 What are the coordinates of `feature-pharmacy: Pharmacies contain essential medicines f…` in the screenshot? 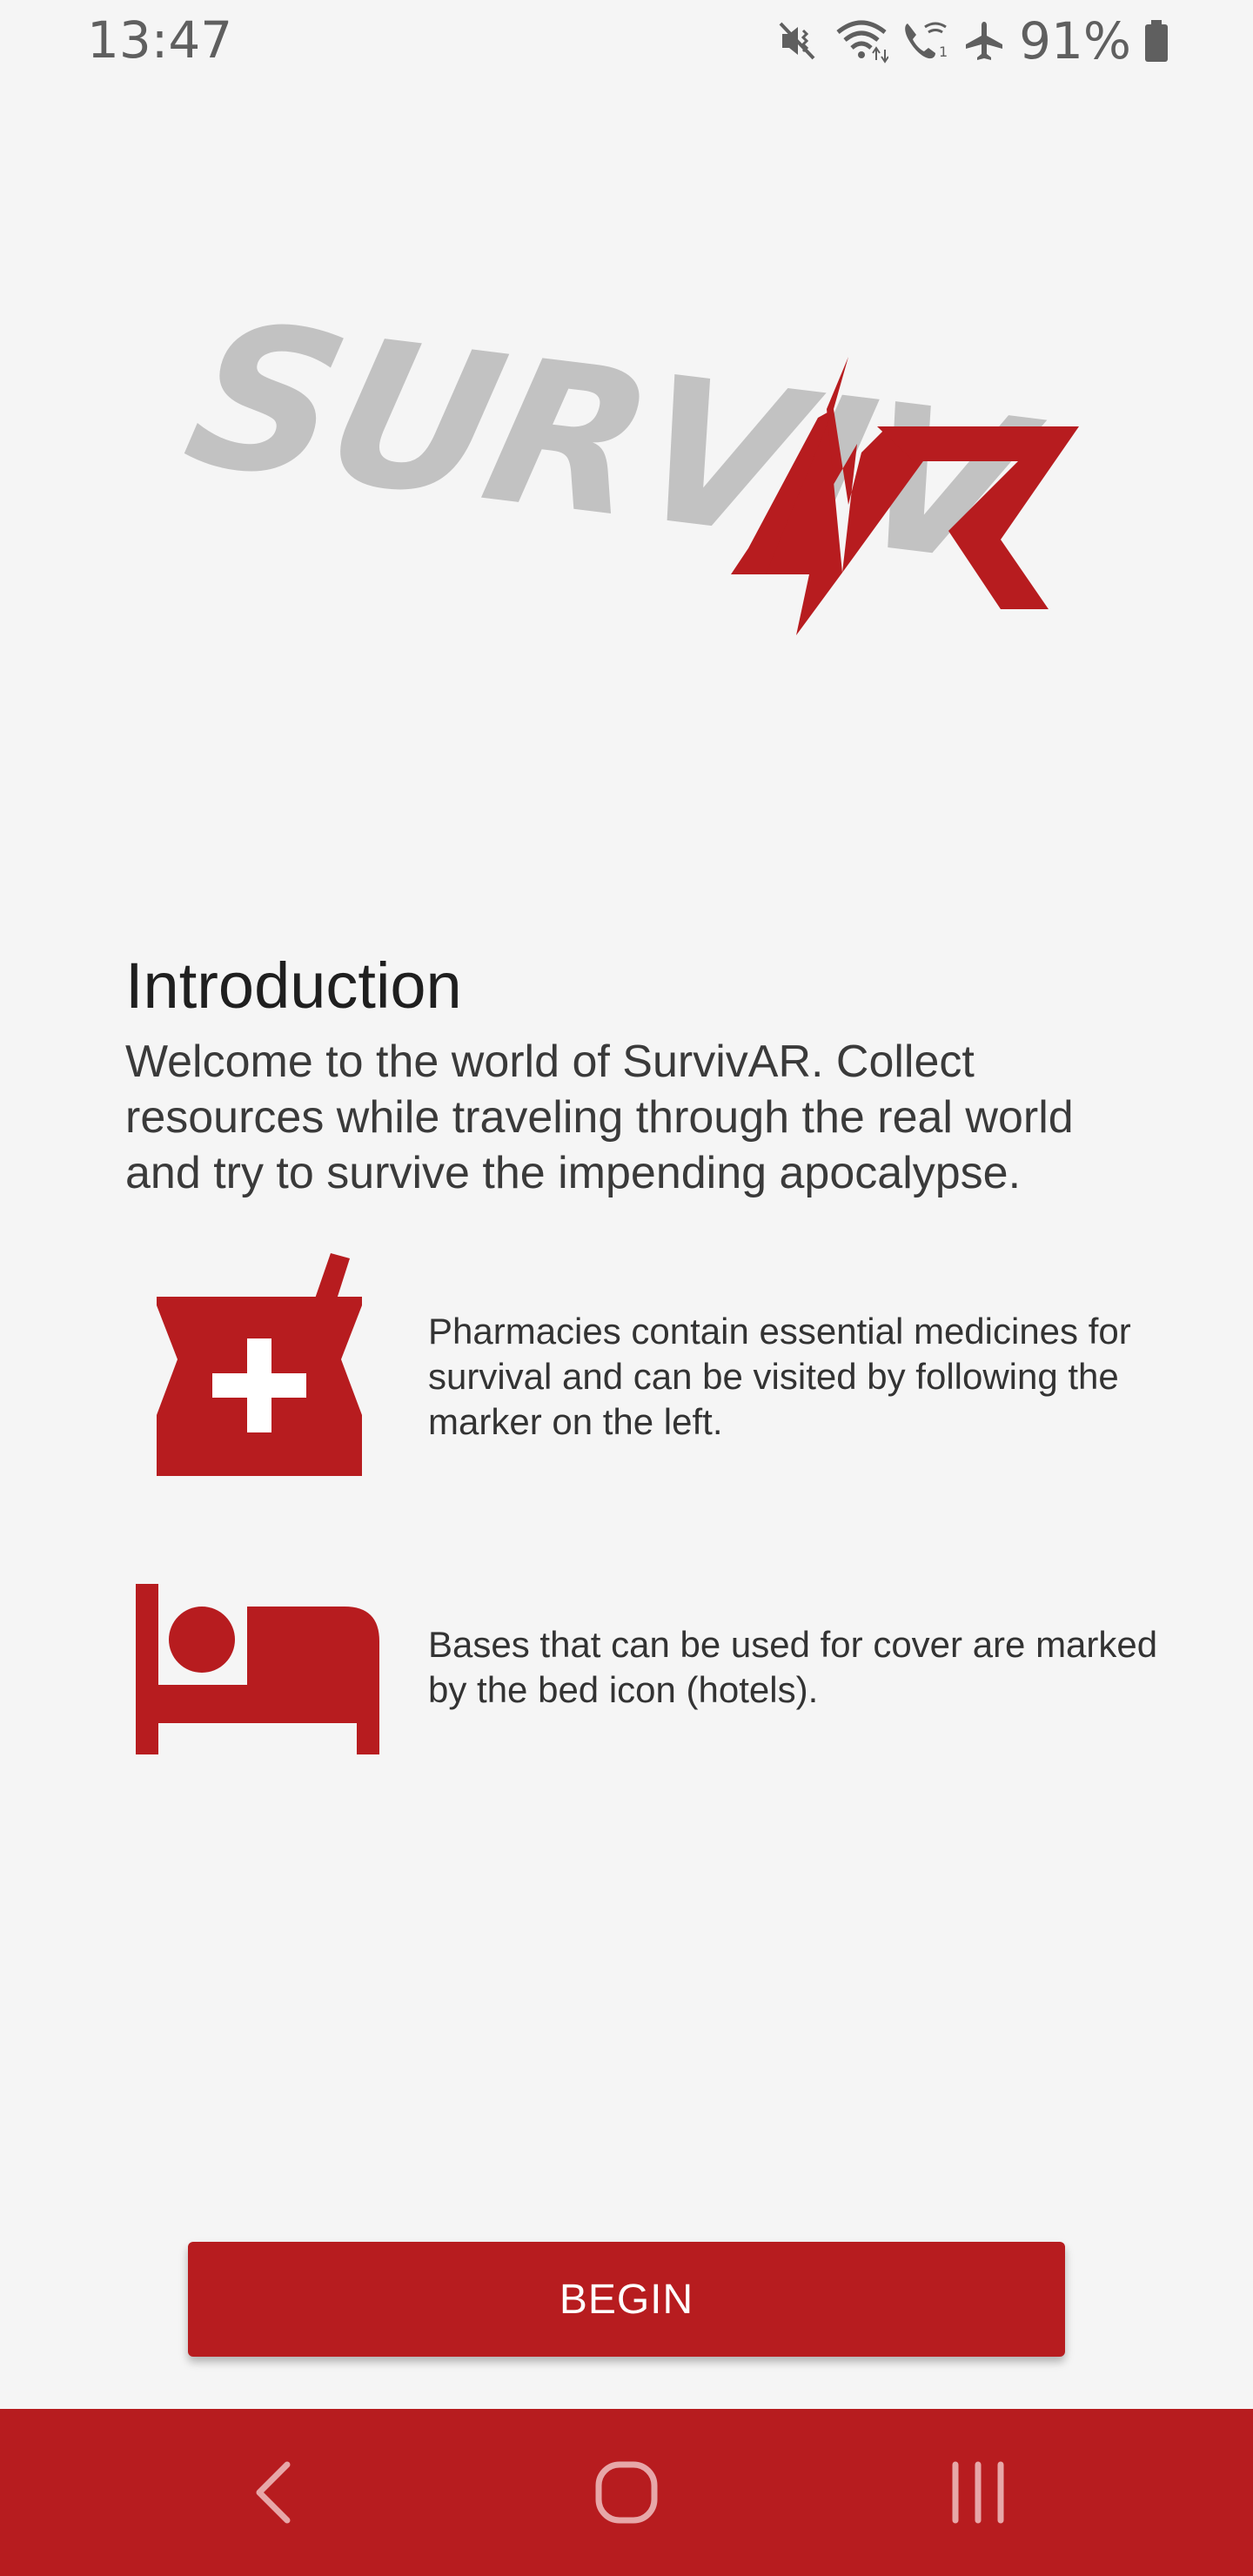 It's located at (630, 1366).